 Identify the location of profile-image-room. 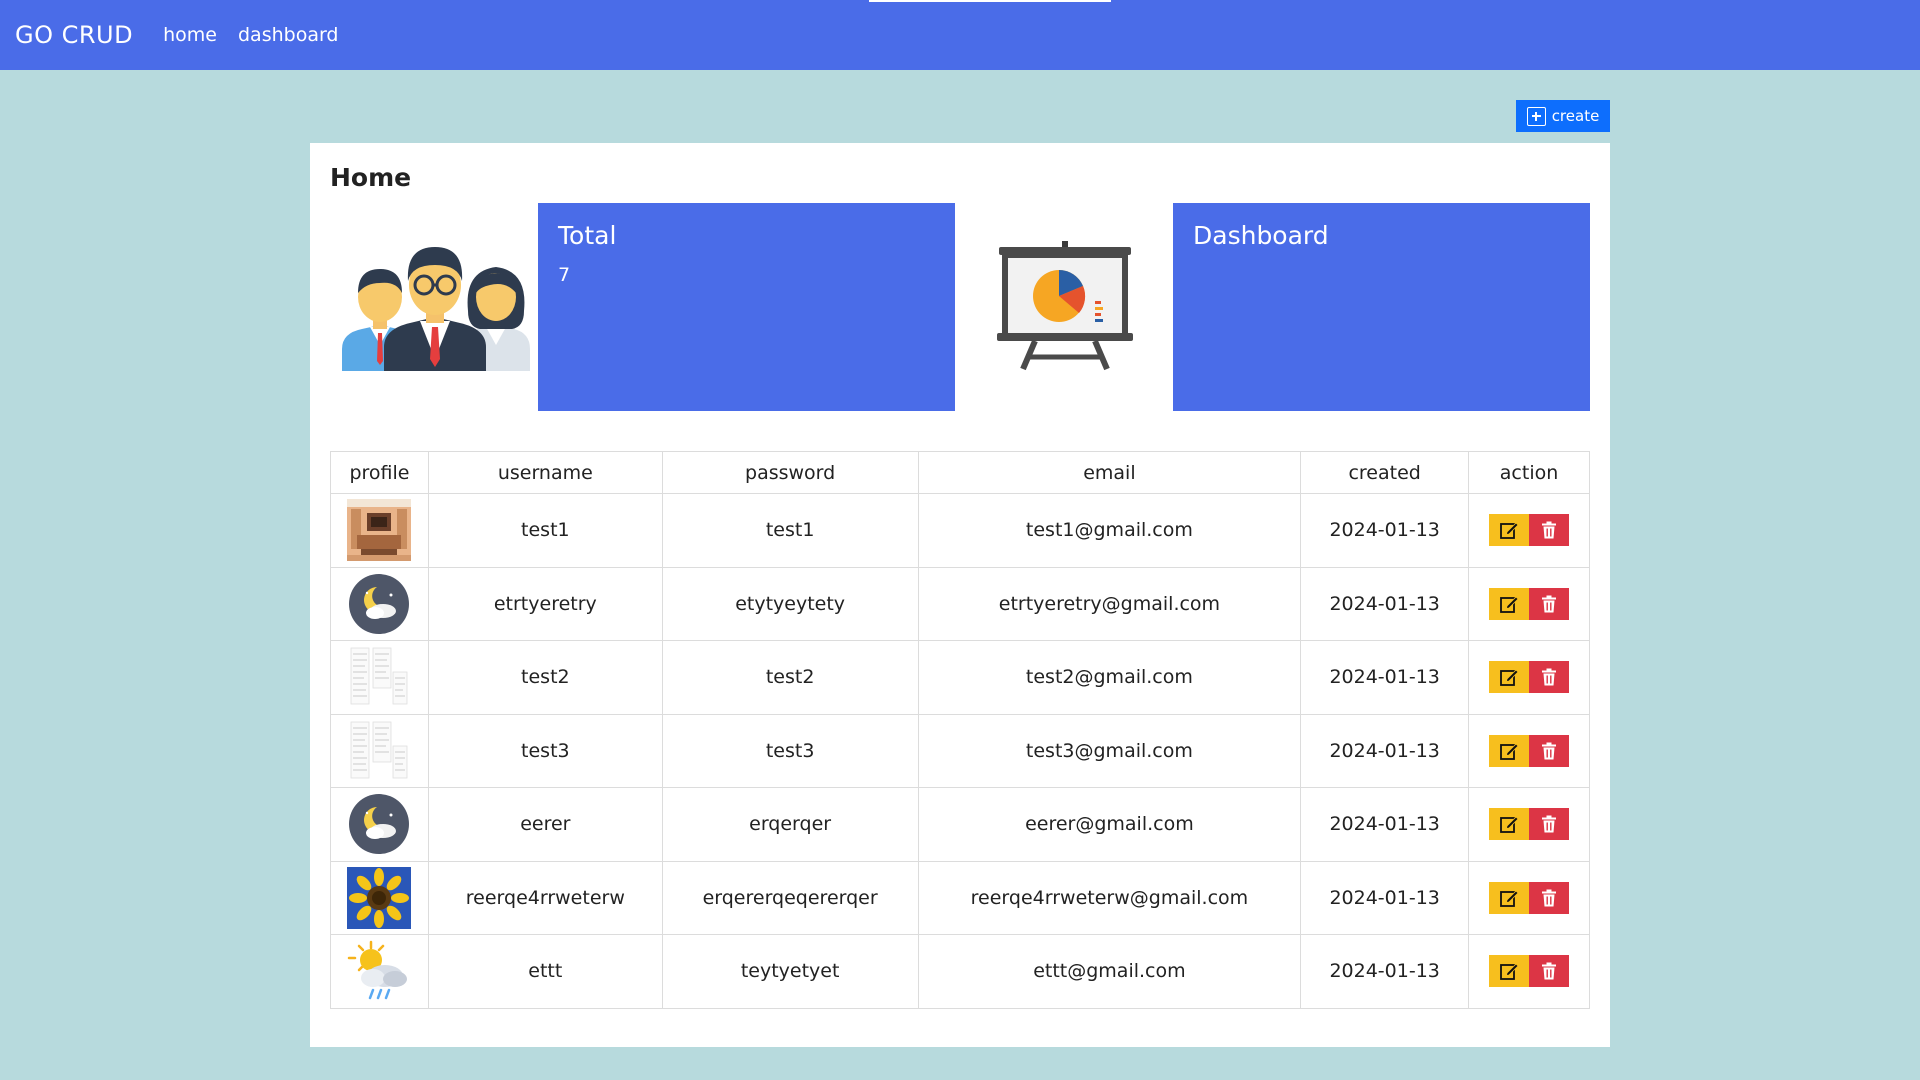
(379, 530).